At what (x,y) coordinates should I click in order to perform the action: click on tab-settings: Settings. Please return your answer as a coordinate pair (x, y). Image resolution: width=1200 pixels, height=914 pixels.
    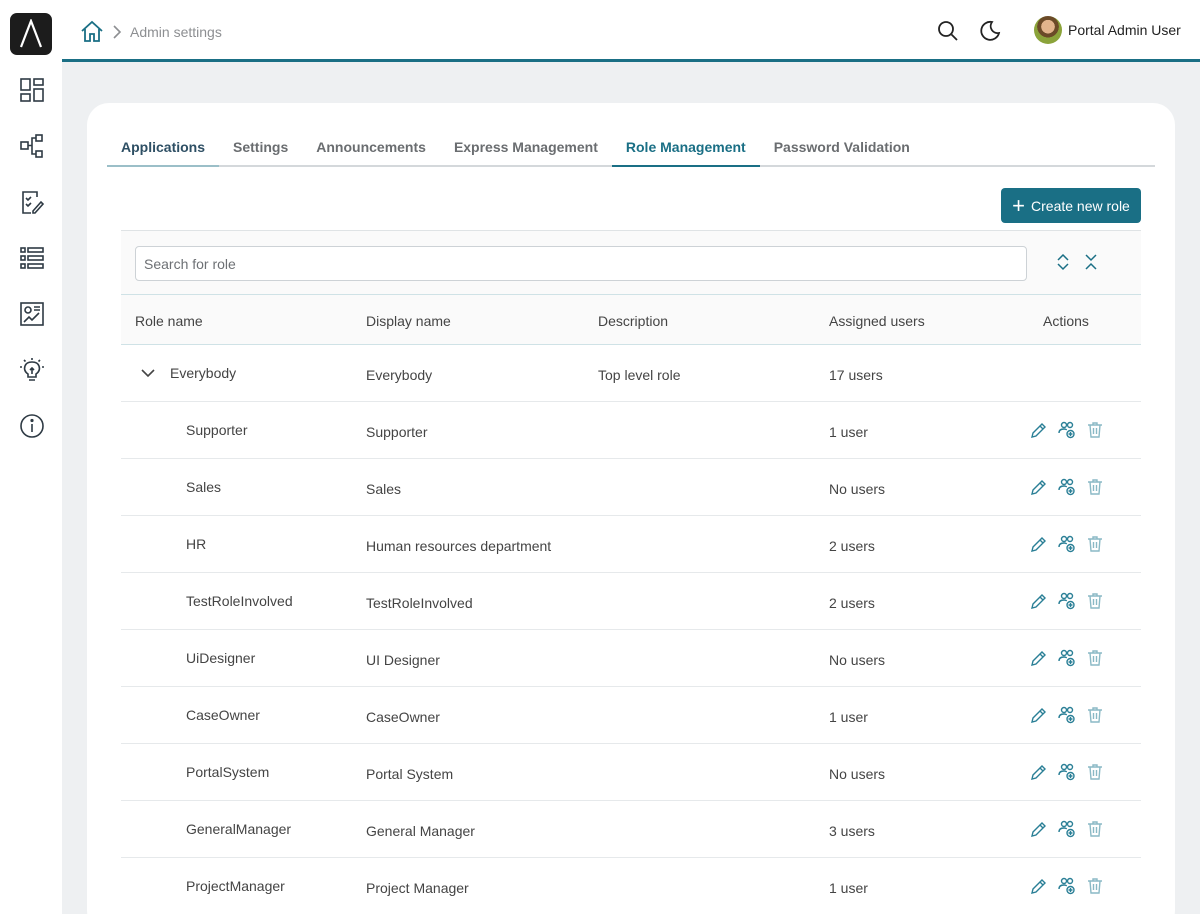
    Looking at the image, I should click on (260, 148).